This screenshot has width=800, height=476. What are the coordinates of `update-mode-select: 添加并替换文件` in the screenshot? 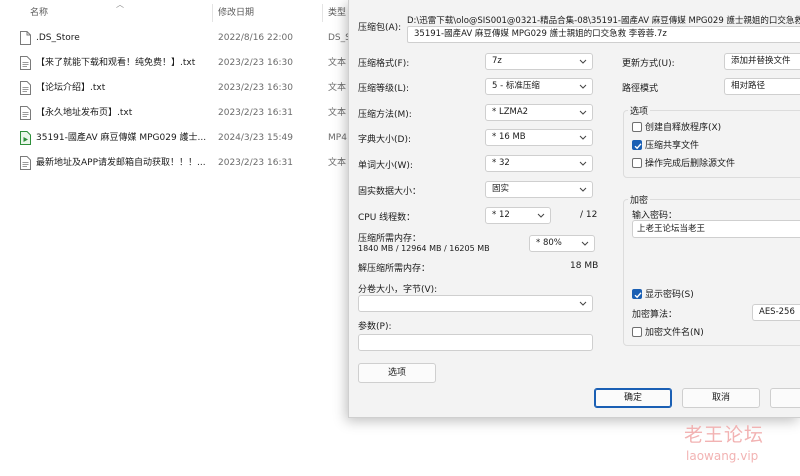 It's located at (762, 61).